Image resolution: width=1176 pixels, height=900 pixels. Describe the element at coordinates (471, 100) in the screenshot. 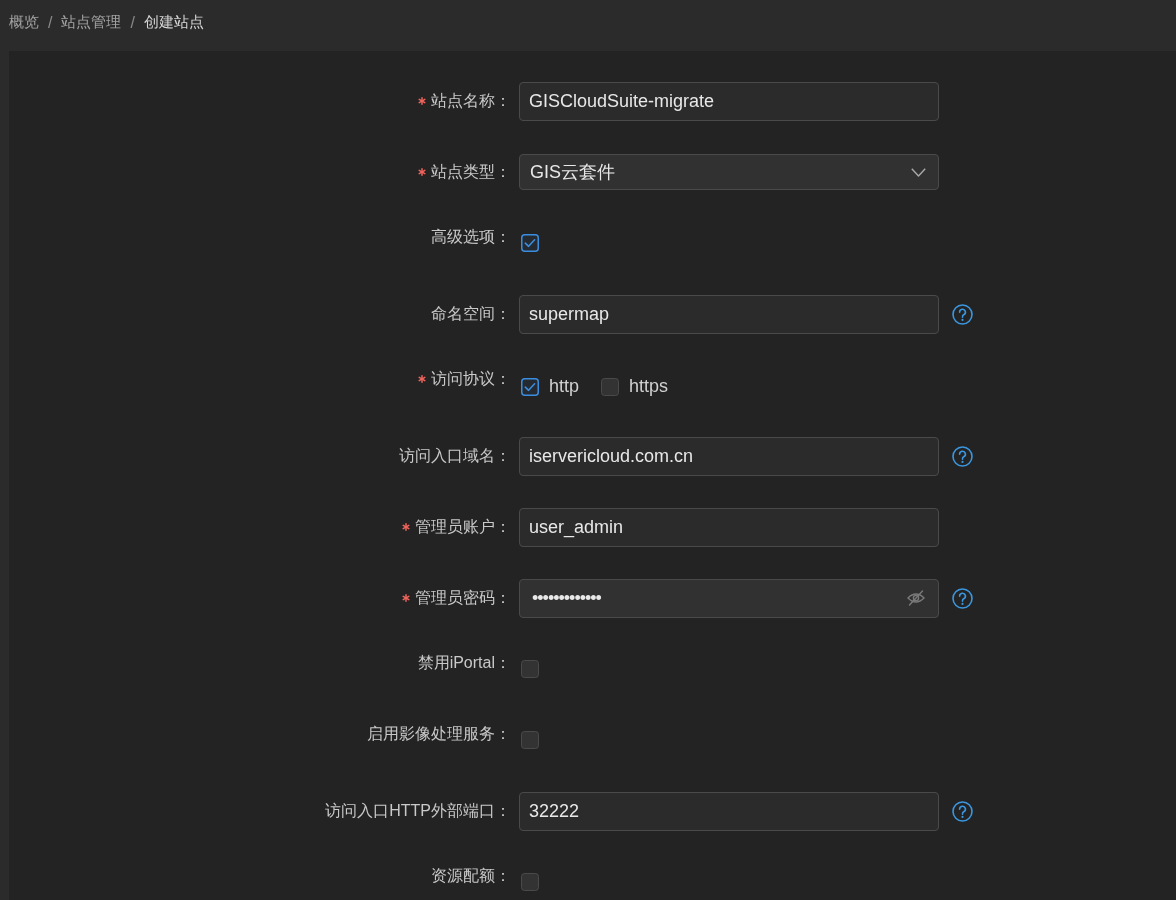

I see `field-label: 站点名称：` at that location.